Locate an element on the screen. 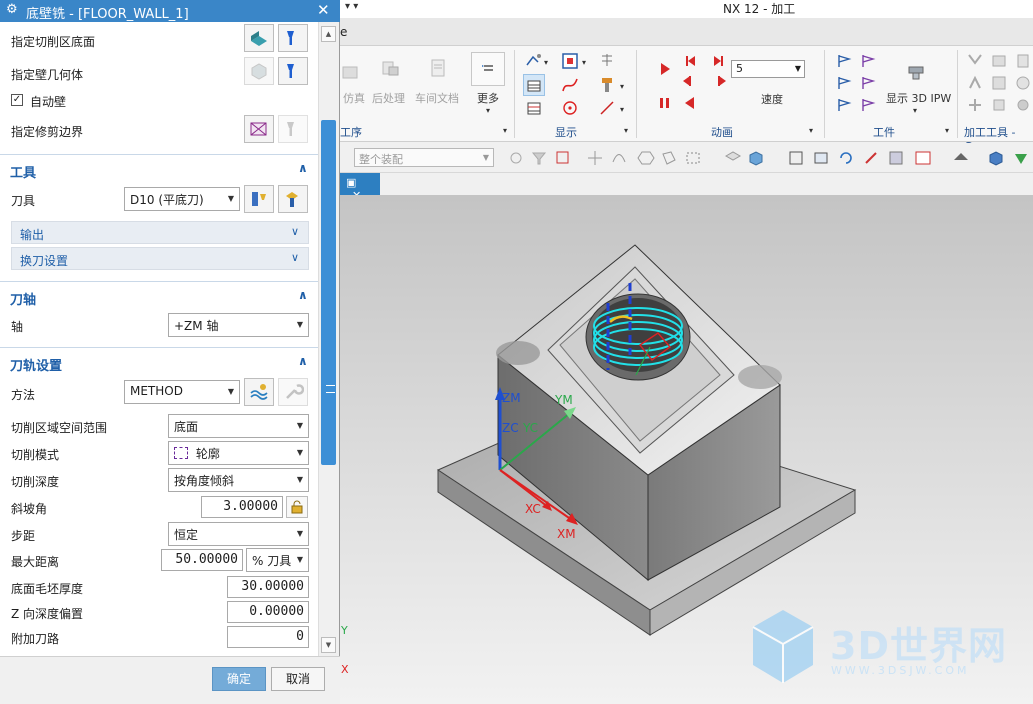  scroll-up-arrow: ▲ is located at coordinates (328, 34).